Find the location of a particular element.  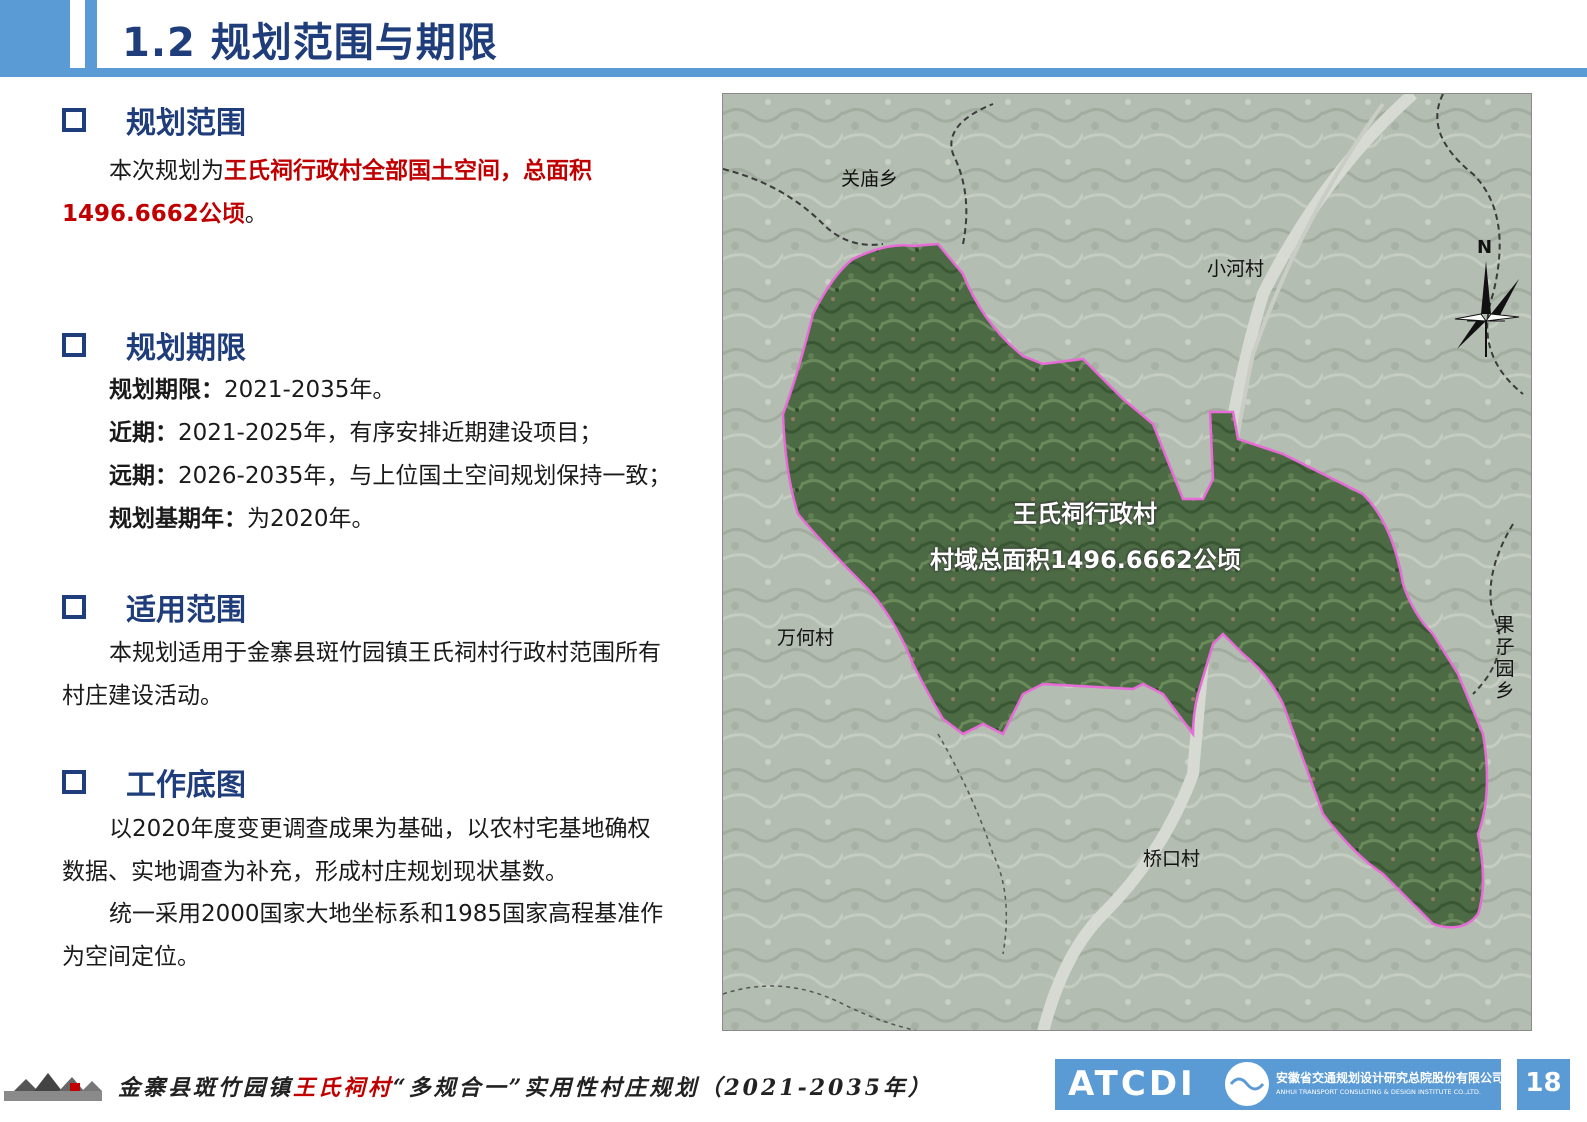

north-arrow-icon is located at coordinates (1487, 309).